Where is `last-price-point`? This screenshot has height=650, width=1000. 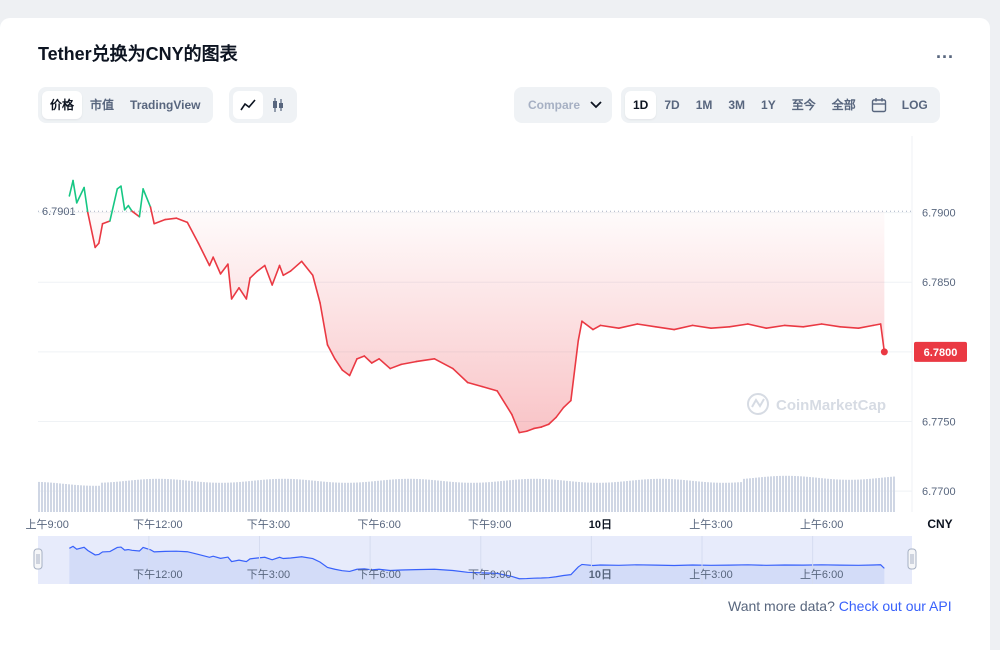 last-price-point is located at coordinates (884, 352).